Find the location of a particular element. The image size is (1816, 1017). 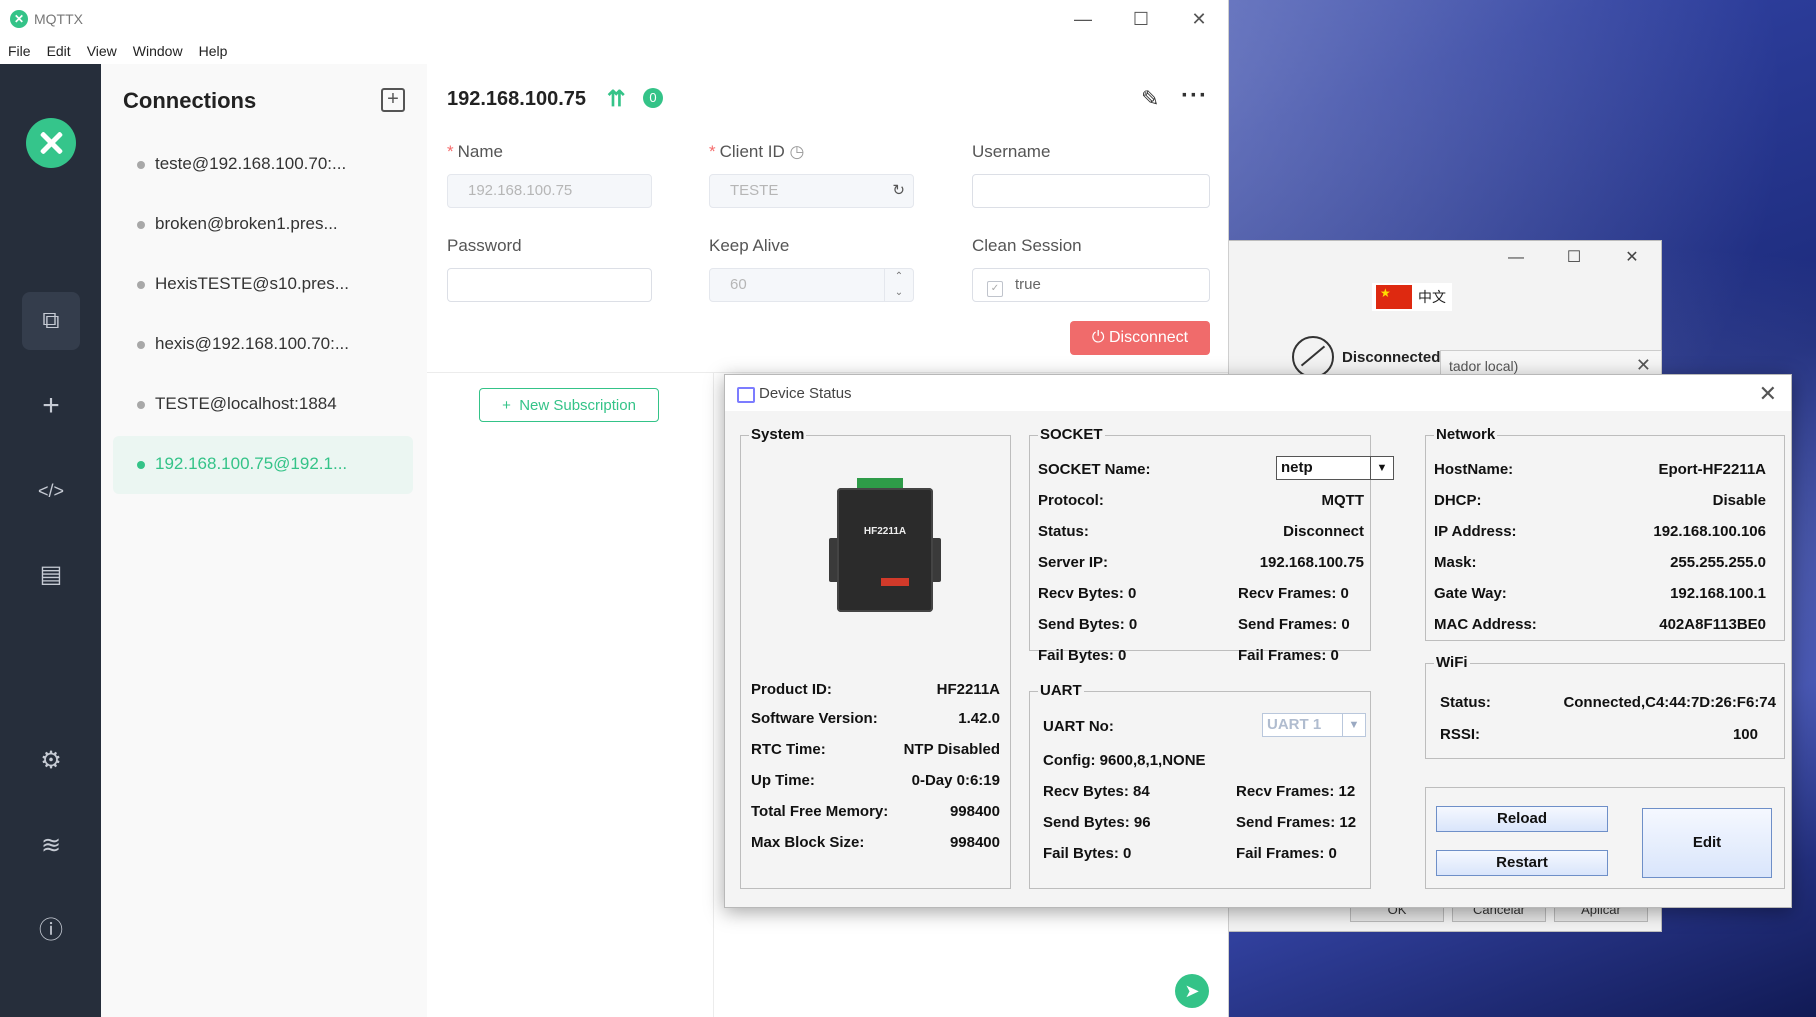

max-block-size-value: 998400 is located at coordinates (974, 842).